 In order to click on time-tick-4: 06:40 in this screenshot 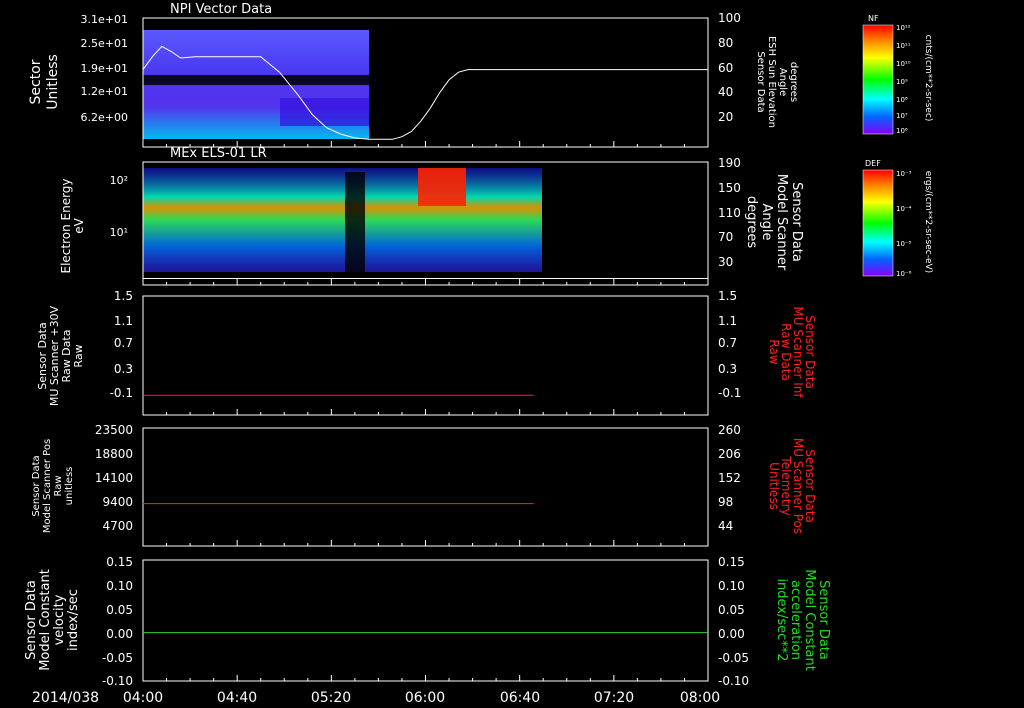, I will do `click(520, 698)`.